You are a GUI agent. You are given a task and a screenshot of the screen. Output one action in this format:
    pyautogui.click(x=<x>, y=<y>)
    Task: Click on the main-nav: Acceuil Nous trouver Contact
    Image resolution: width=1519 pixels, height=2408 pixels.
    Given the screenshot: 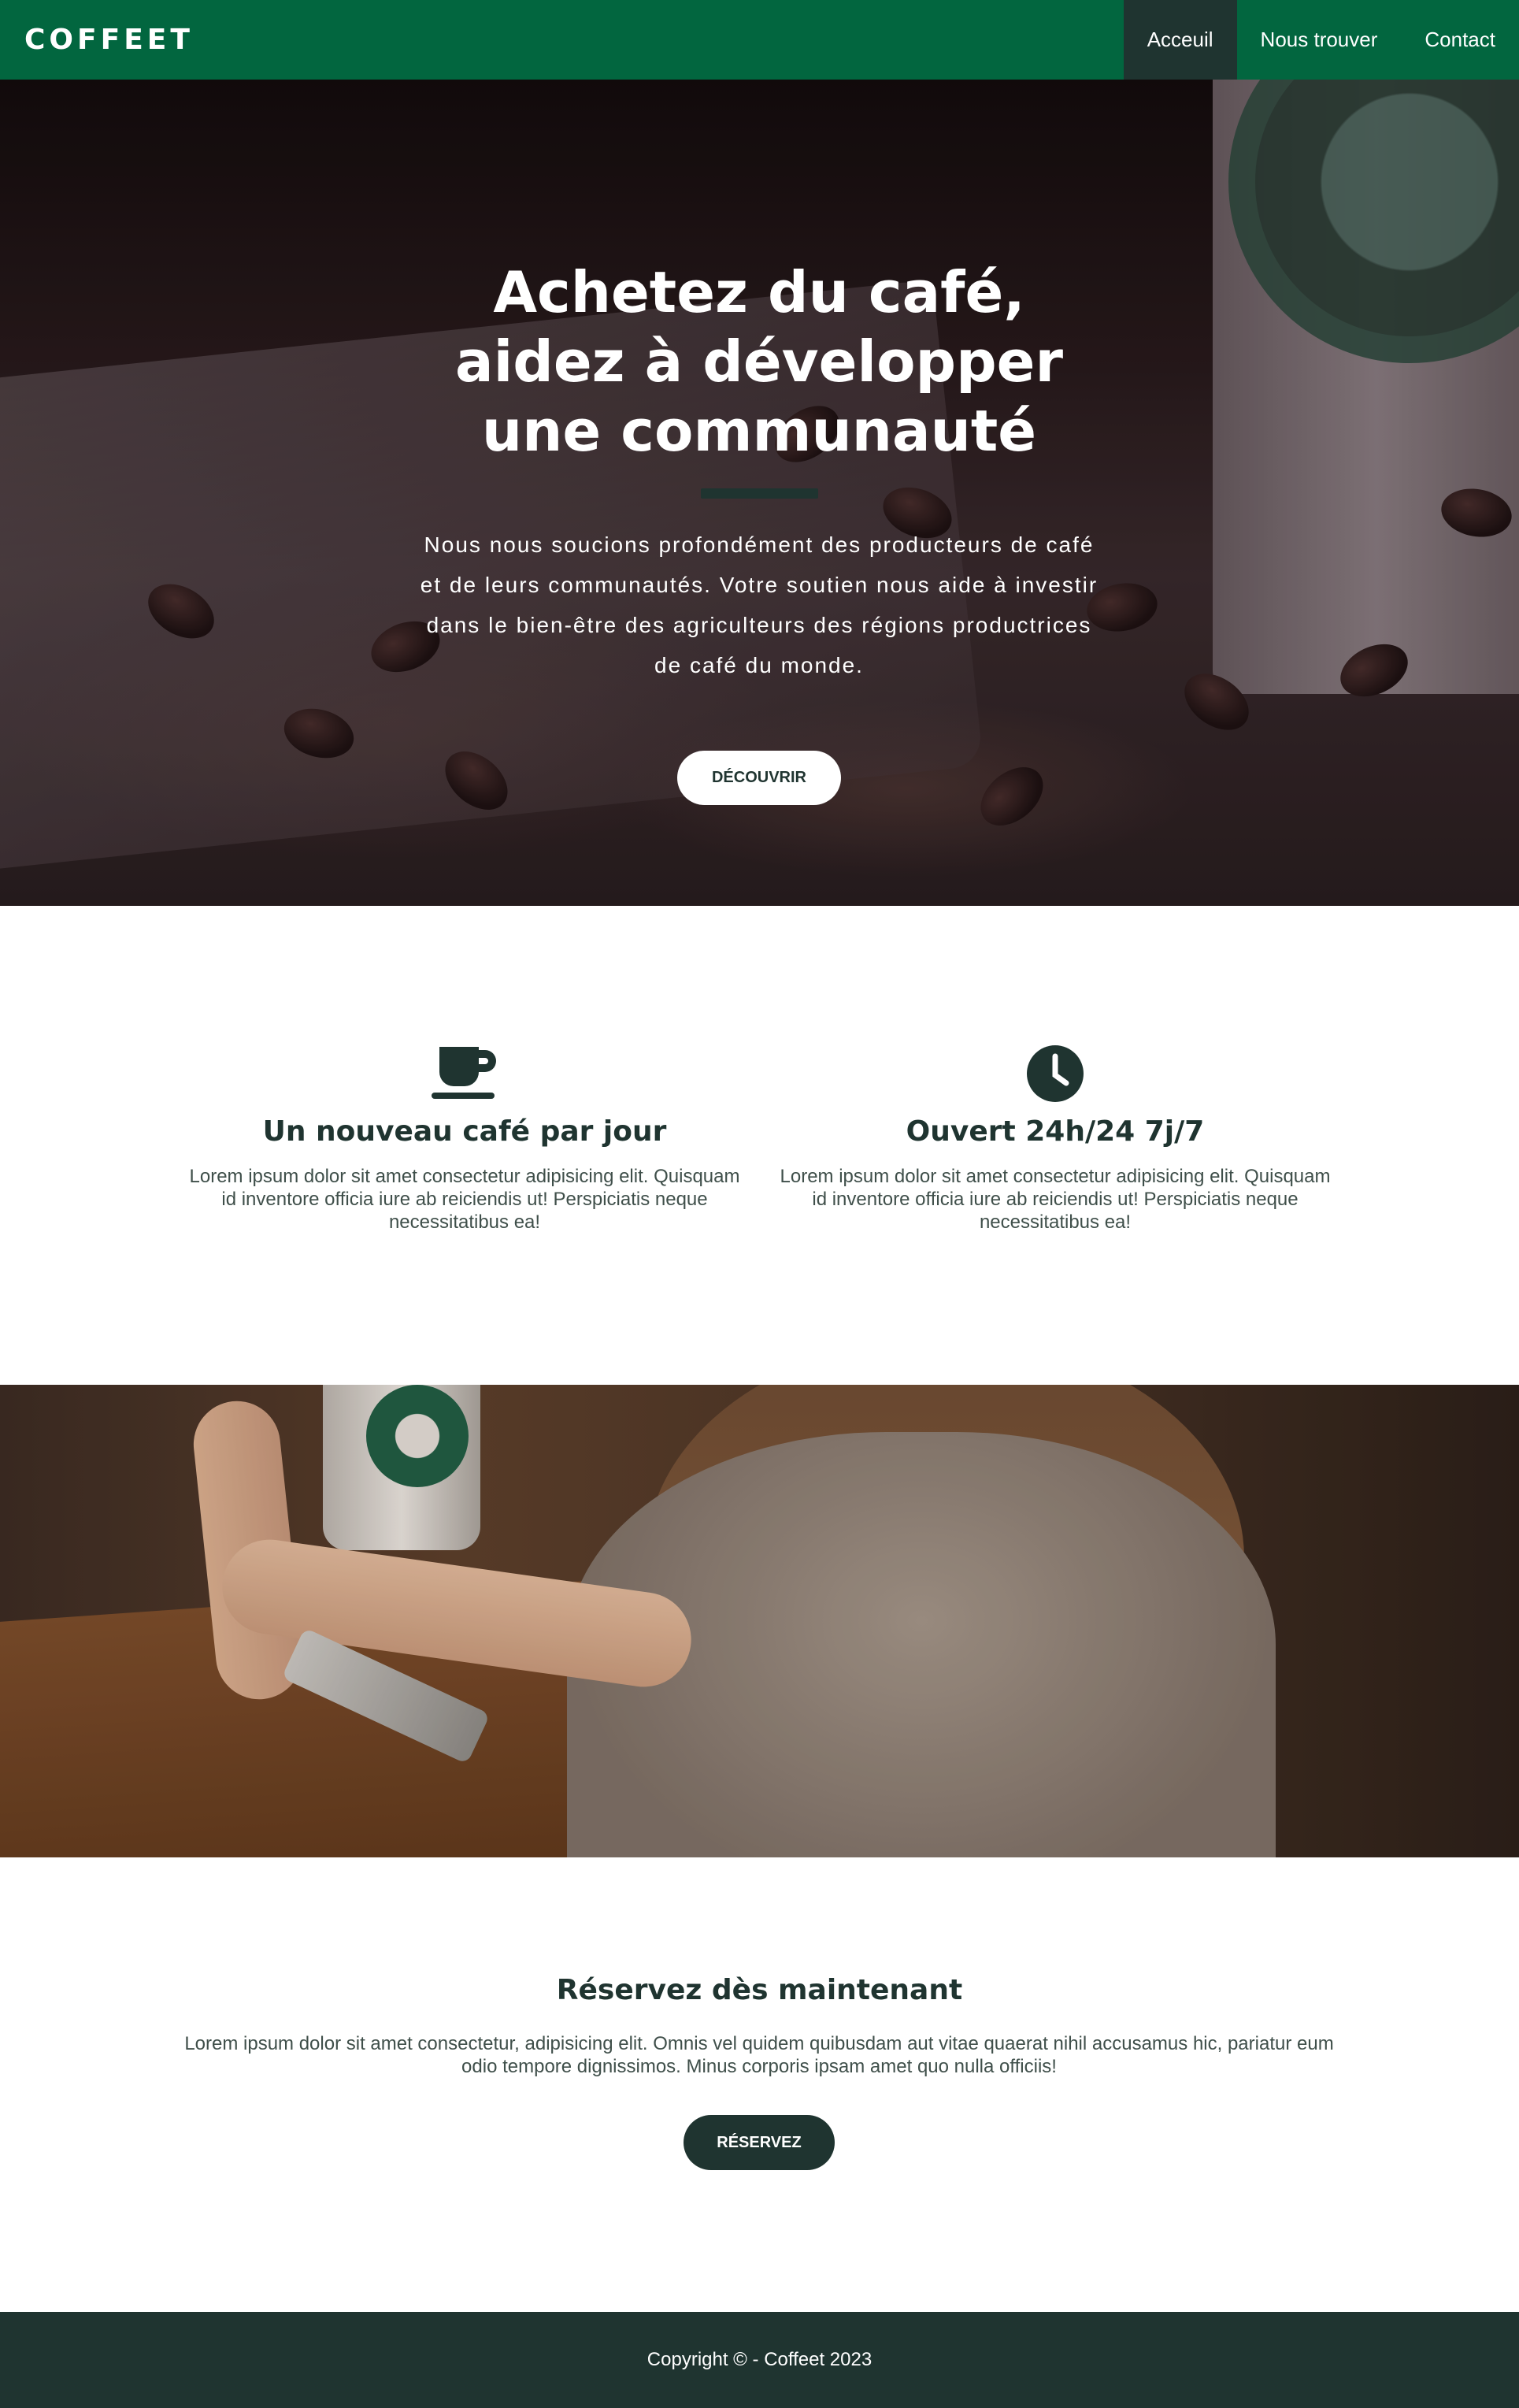 What is the action you would take?
    pyautogui.click(x=1321, y=40)
    